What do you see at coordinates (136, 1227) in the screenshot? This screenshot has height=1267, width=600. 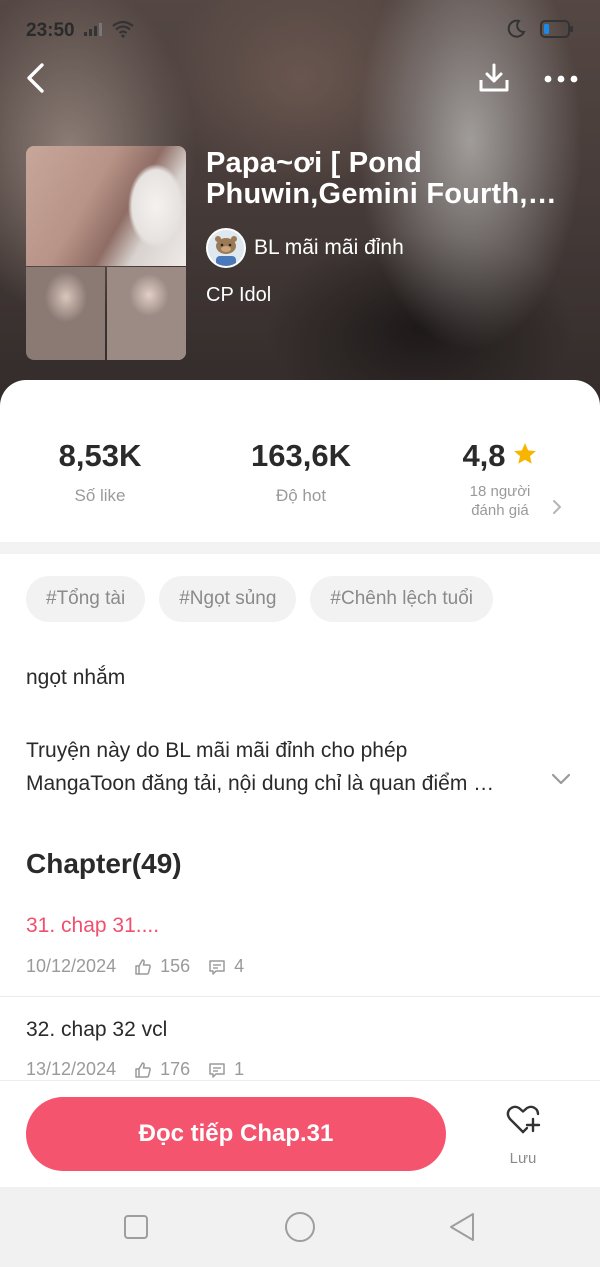 I see `recent-apps-icon` at bounding box center [136, 1227].